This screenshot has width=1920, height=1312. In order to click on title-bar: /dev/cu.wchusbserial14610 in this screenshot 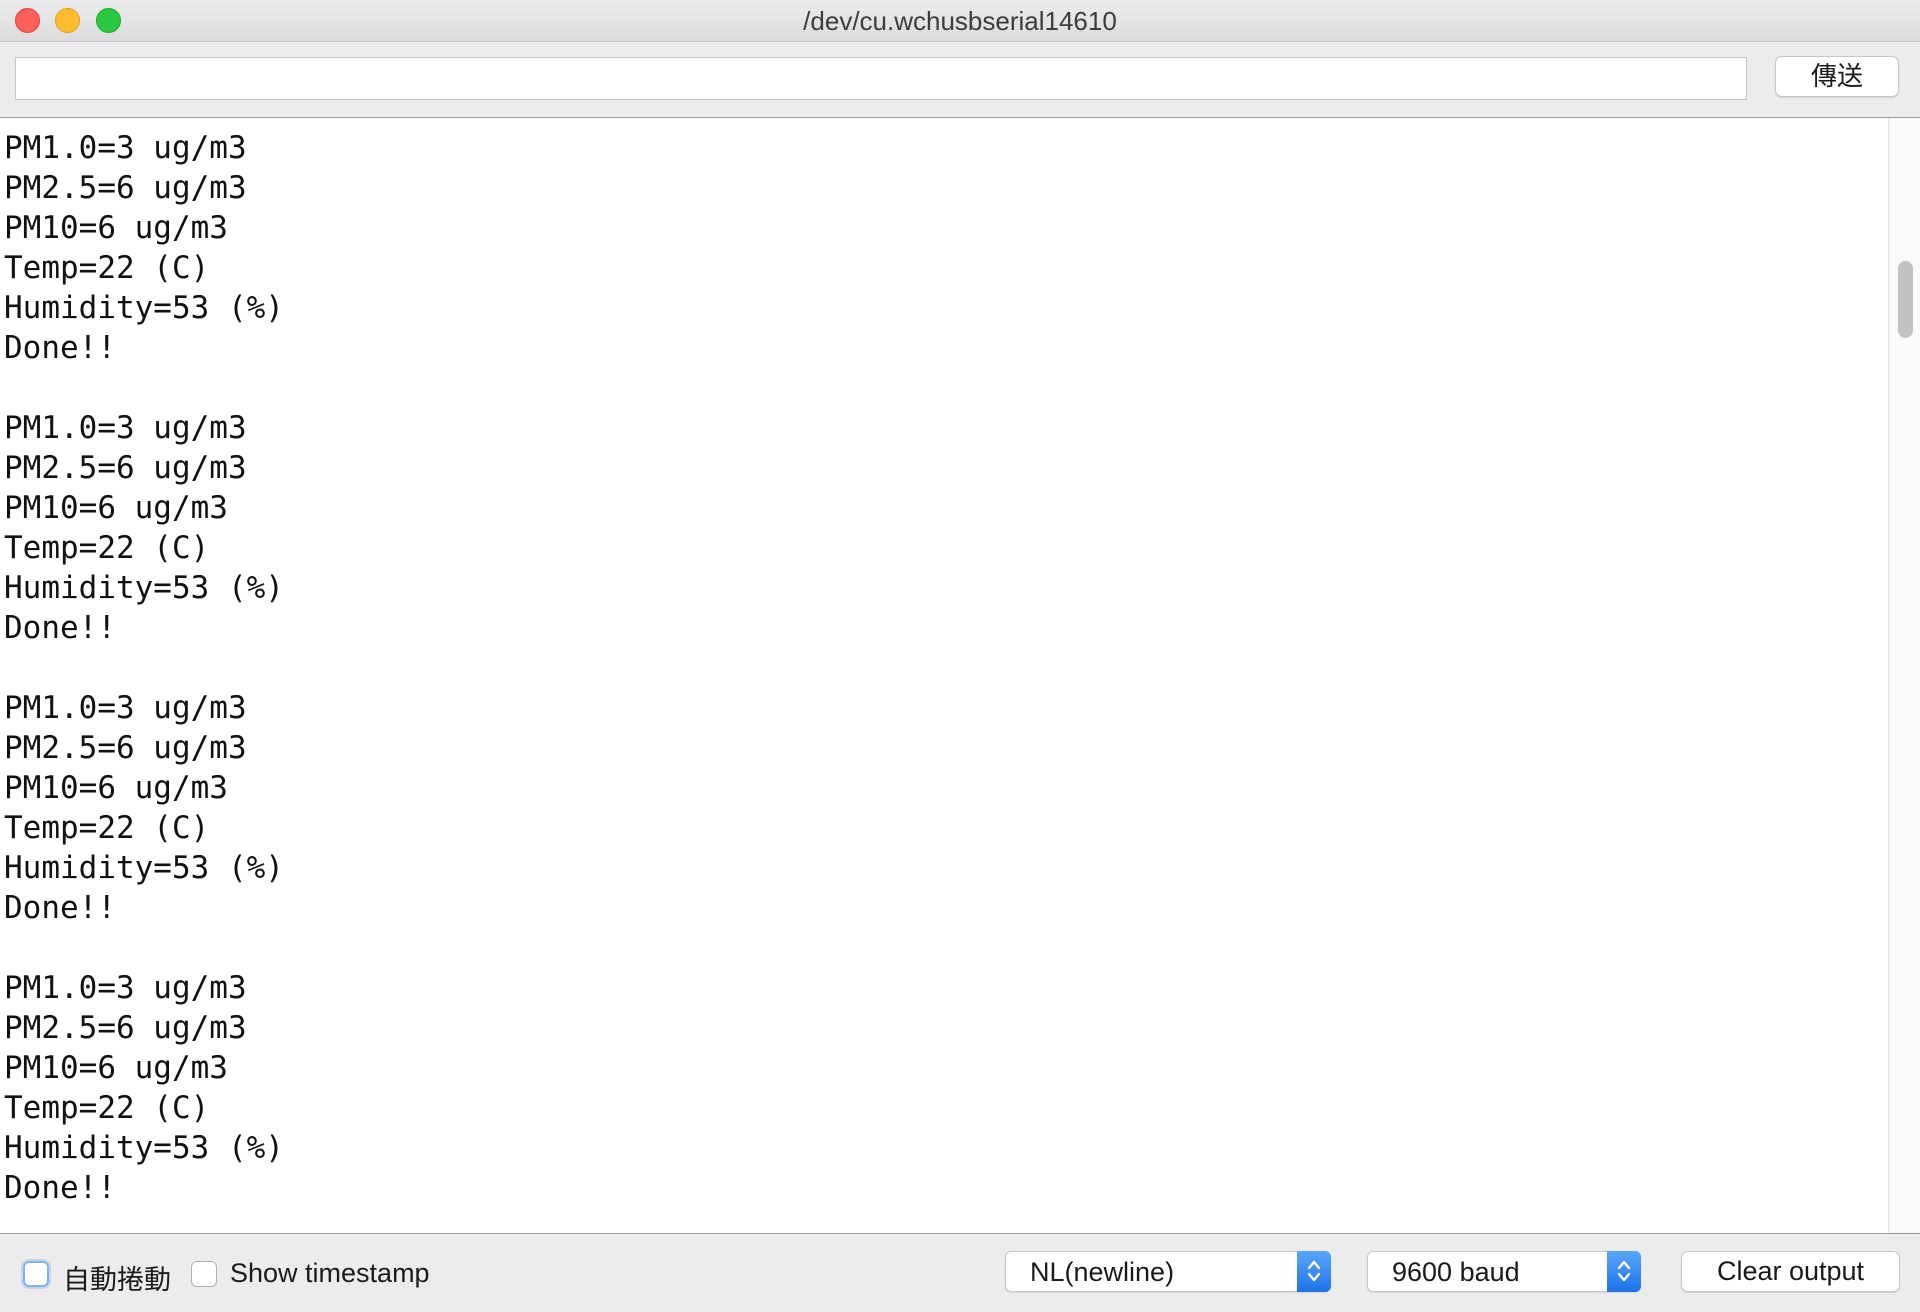, I will do `click(960, 21)`.